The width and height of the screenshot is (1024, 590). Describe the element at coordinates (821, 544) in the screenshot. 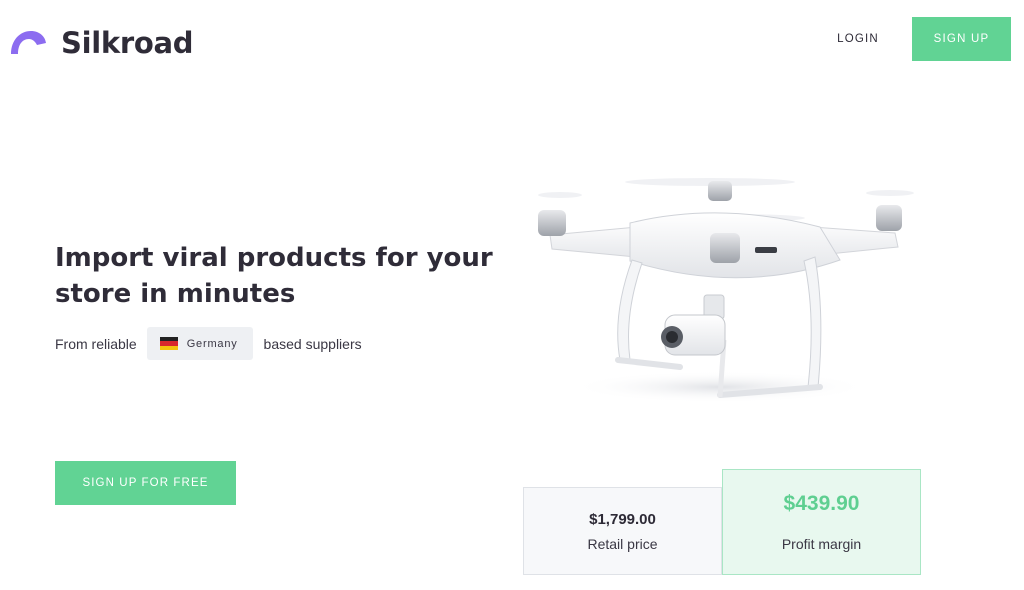

I see `profit-margin-label: Profit margin` at that location.